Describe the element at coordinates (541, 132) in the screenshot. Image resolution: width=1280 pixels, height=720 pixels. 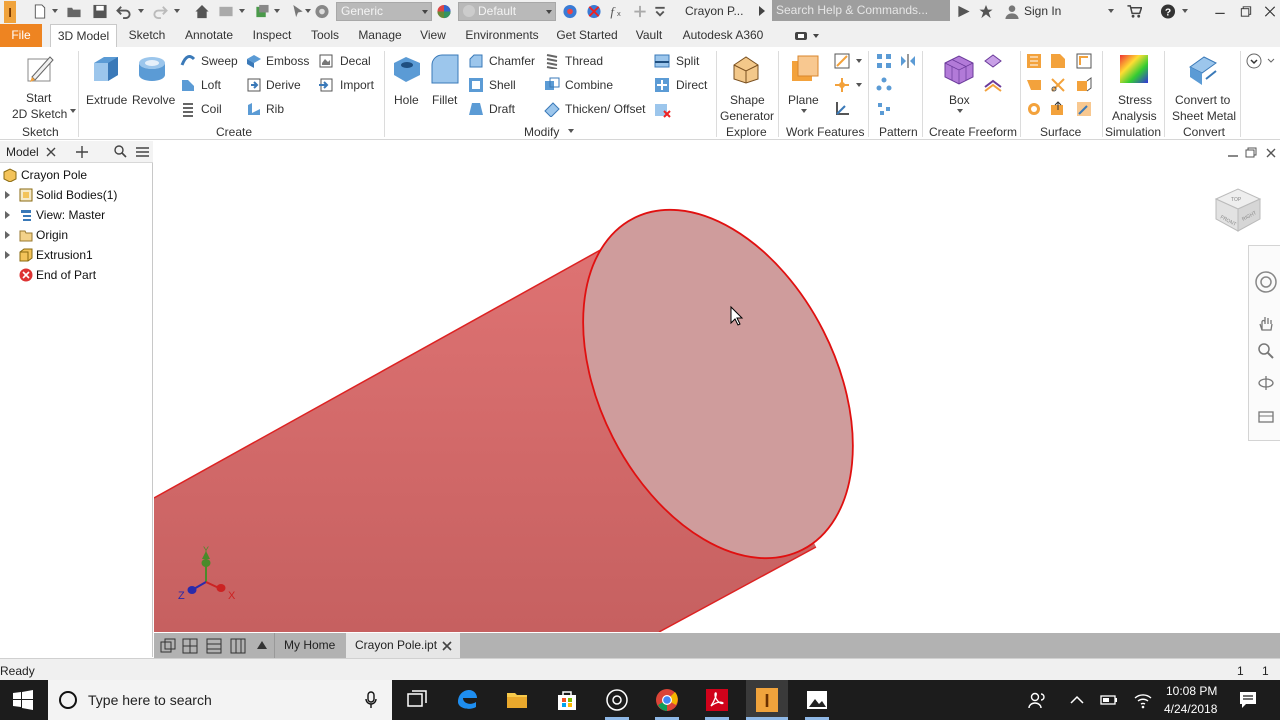
I see `group-label-modify: Modify` at that location.